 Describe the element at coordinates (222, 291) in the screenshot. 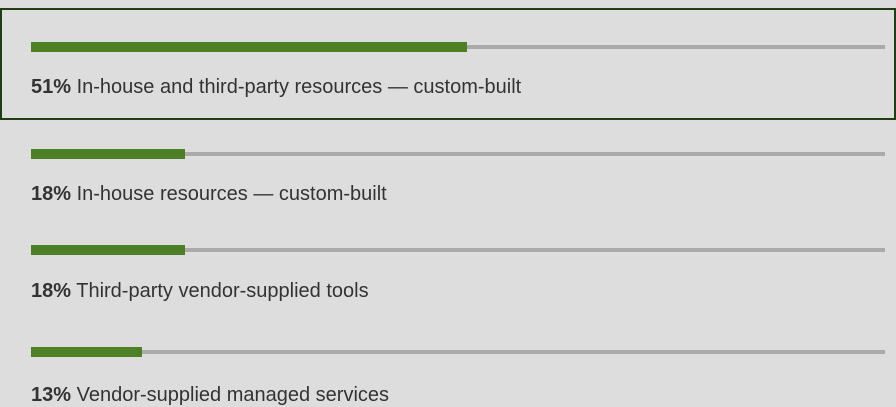

I see `row-text: Third-party vendor-supplied tools` at that location.